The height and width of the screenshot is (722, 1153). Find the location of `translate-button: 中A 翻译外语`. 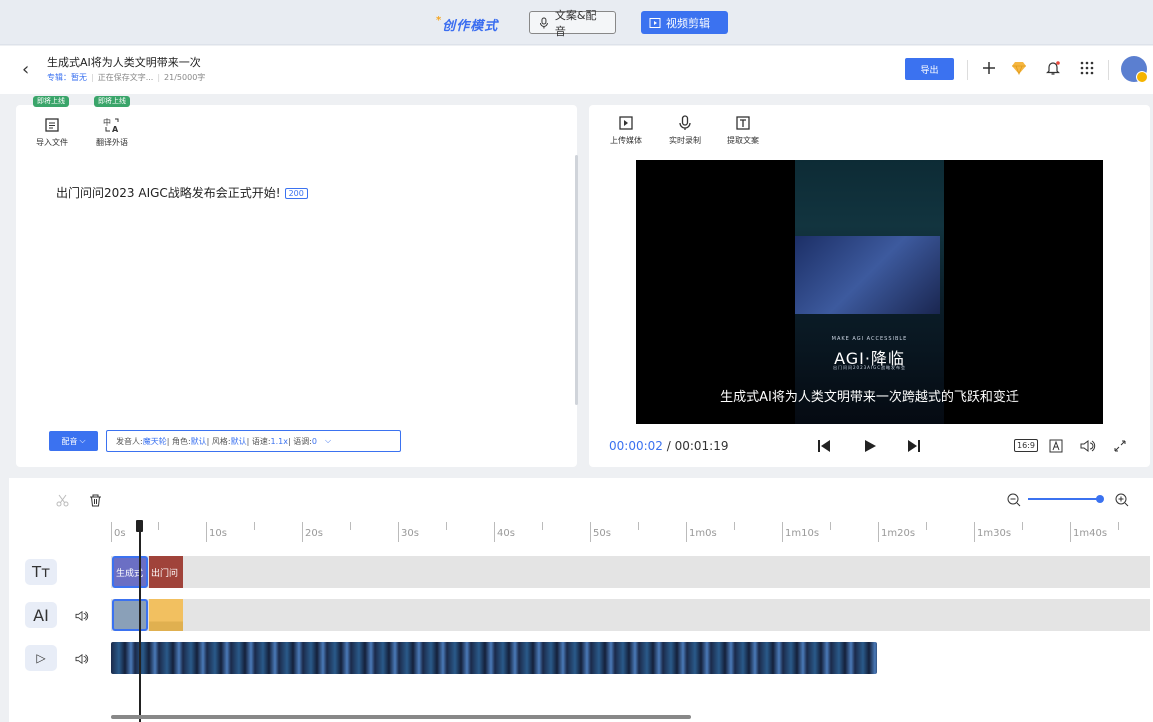

translate-button: 中A 翻译外语 is located at coordinates (112, 132).